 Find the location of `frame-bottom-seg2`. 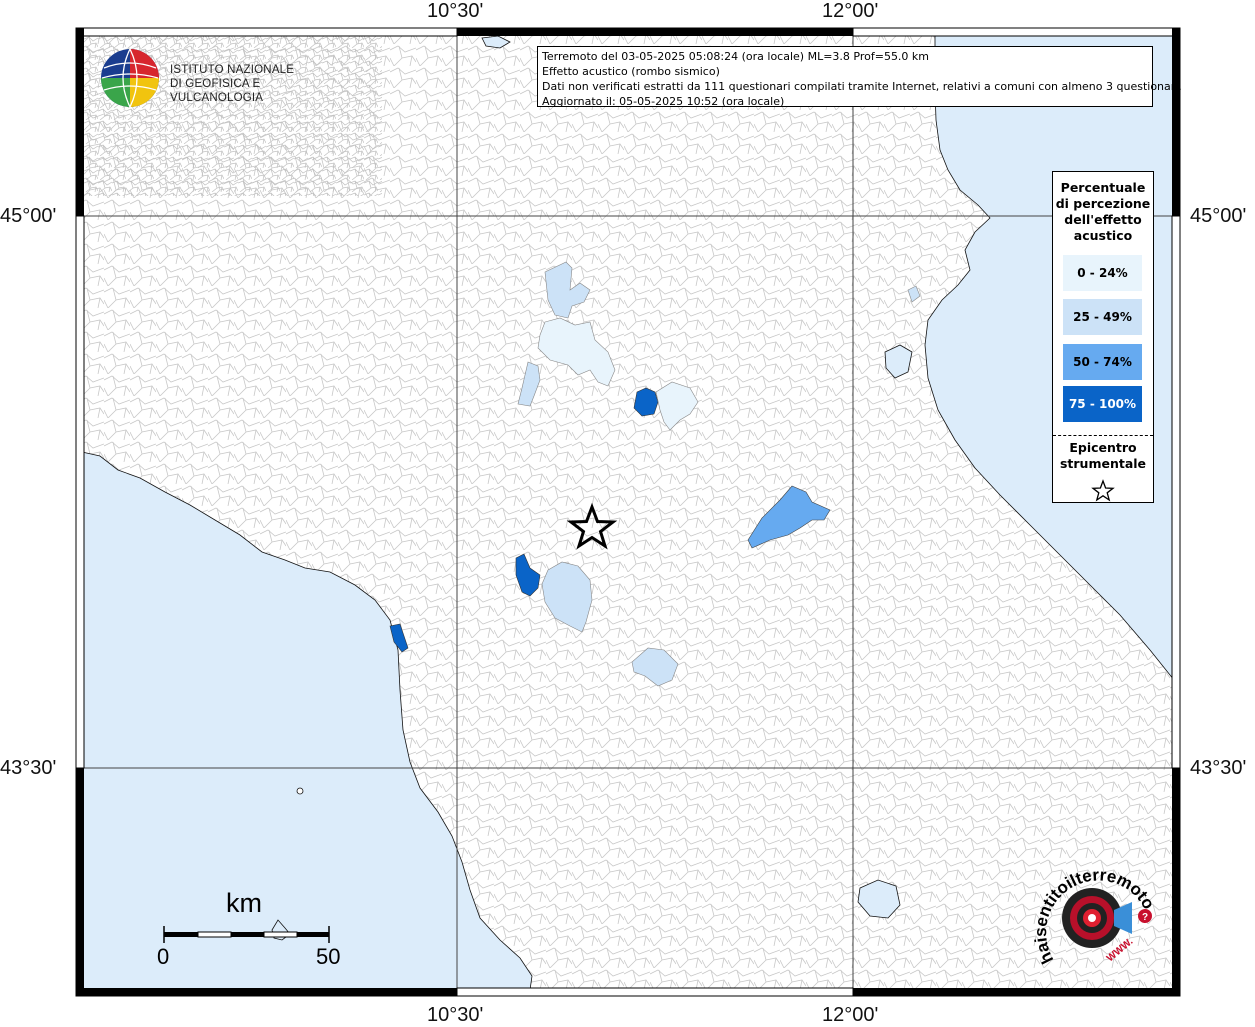

frame-bottom-seg2 is located at coordinates (655, 992).